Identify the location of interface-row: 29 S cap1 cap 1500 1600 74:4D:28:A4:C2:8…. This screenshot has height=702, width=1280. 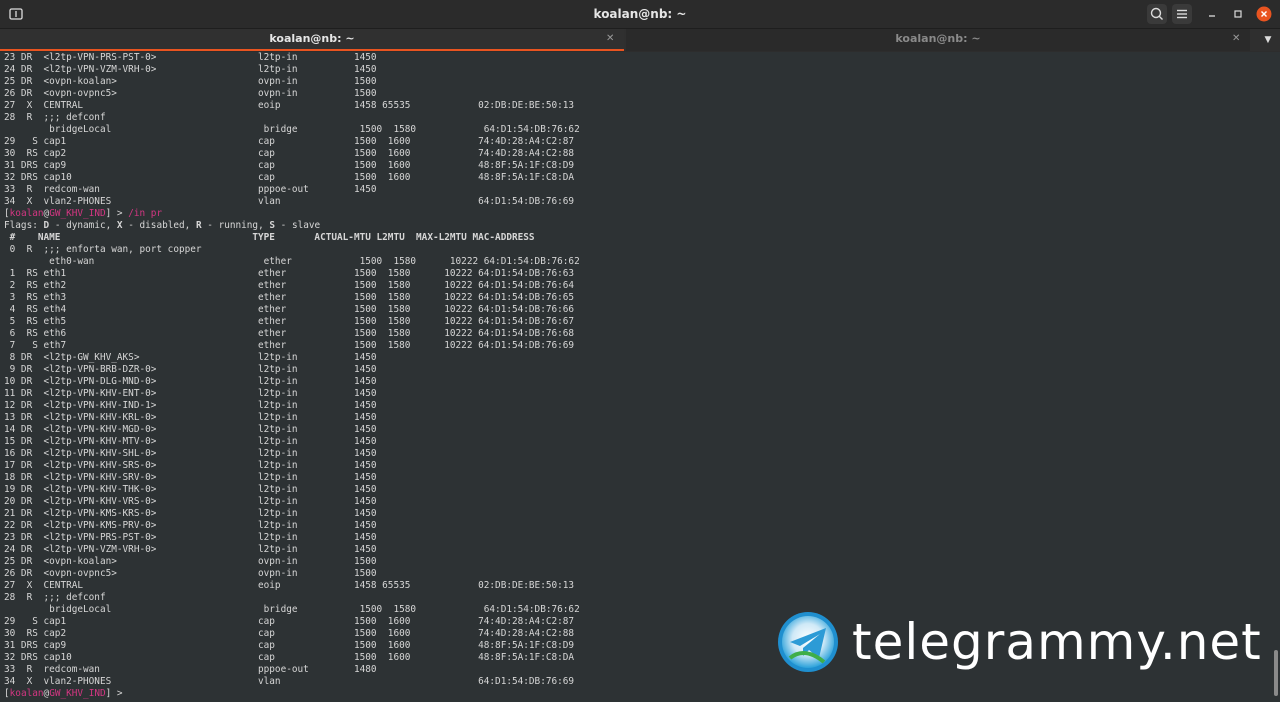
(289, 621).